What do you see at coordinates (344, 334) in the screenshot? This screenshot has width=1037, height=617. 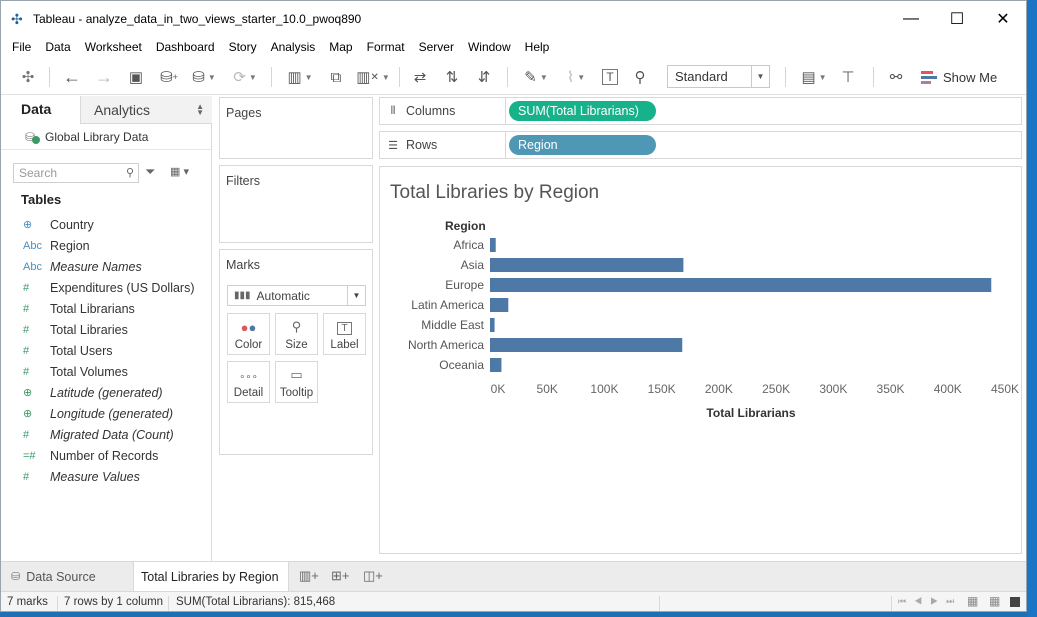 I see `label-button: T Label` at bounding box center [344, 334].